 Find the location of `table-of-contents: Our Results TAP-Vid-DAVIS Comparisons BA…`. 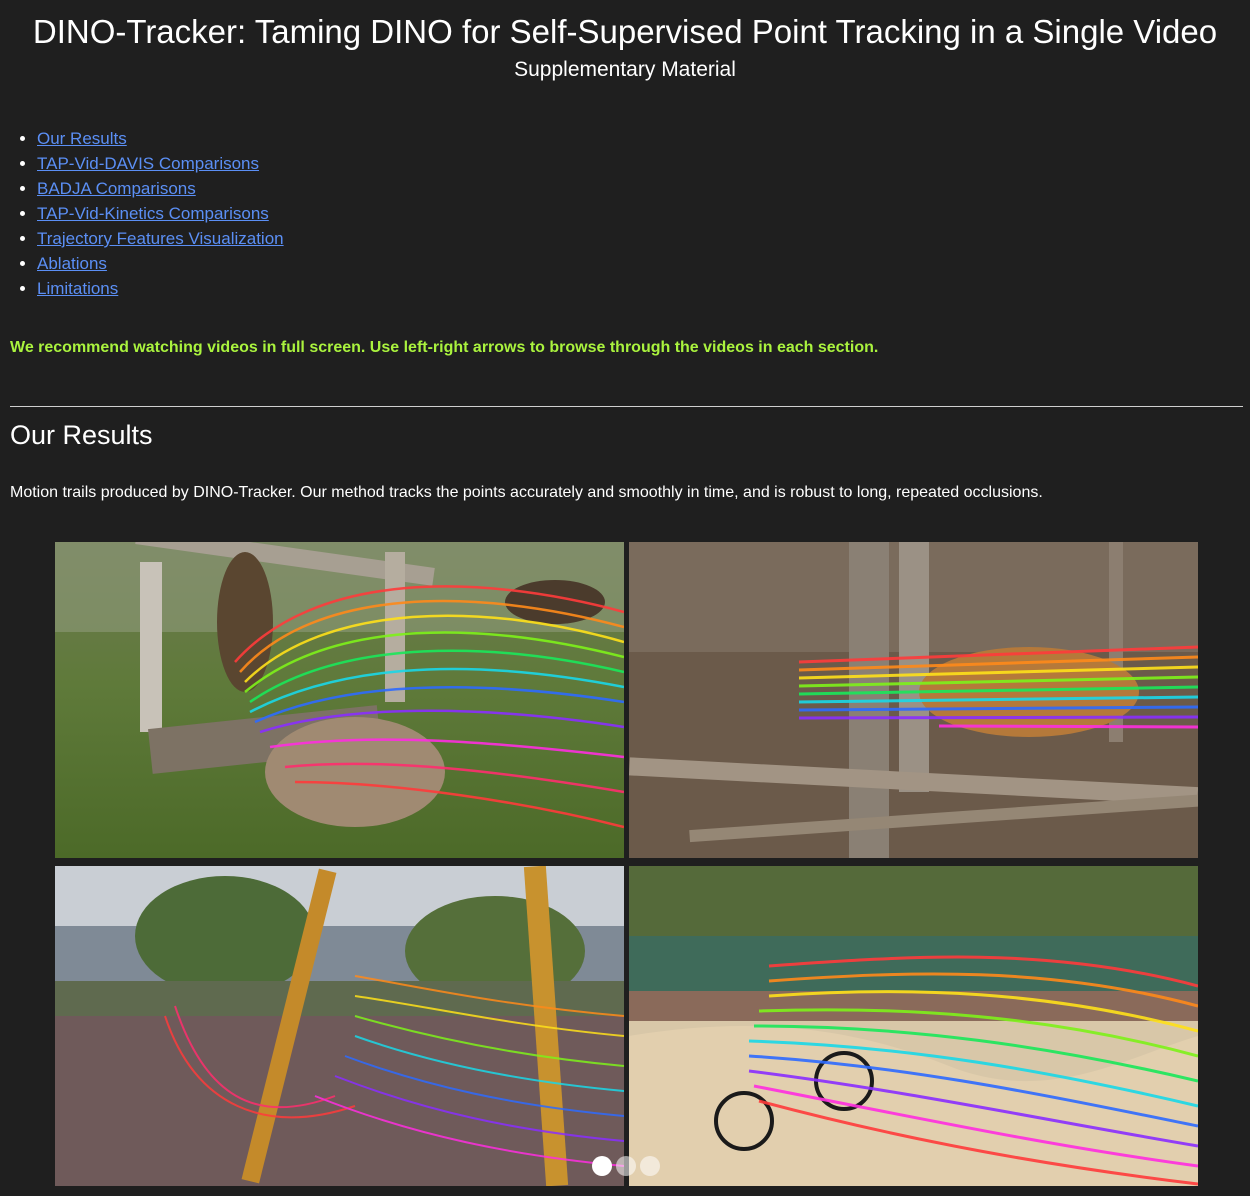

table-of-contents: Our Results TAP-Vid-DAVIS Comparisons BA… is located at coordinates (142, 213).